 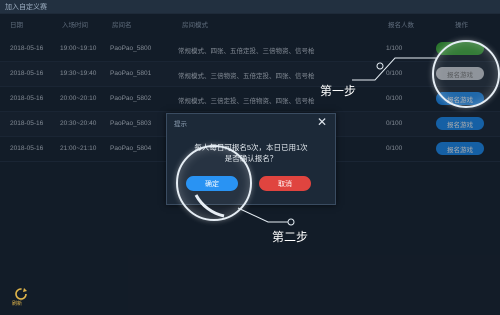 What do you see at coordinates (322, 122) in the screenshot?
I see `close-icon: ✕` at bounding box center [322, 122].